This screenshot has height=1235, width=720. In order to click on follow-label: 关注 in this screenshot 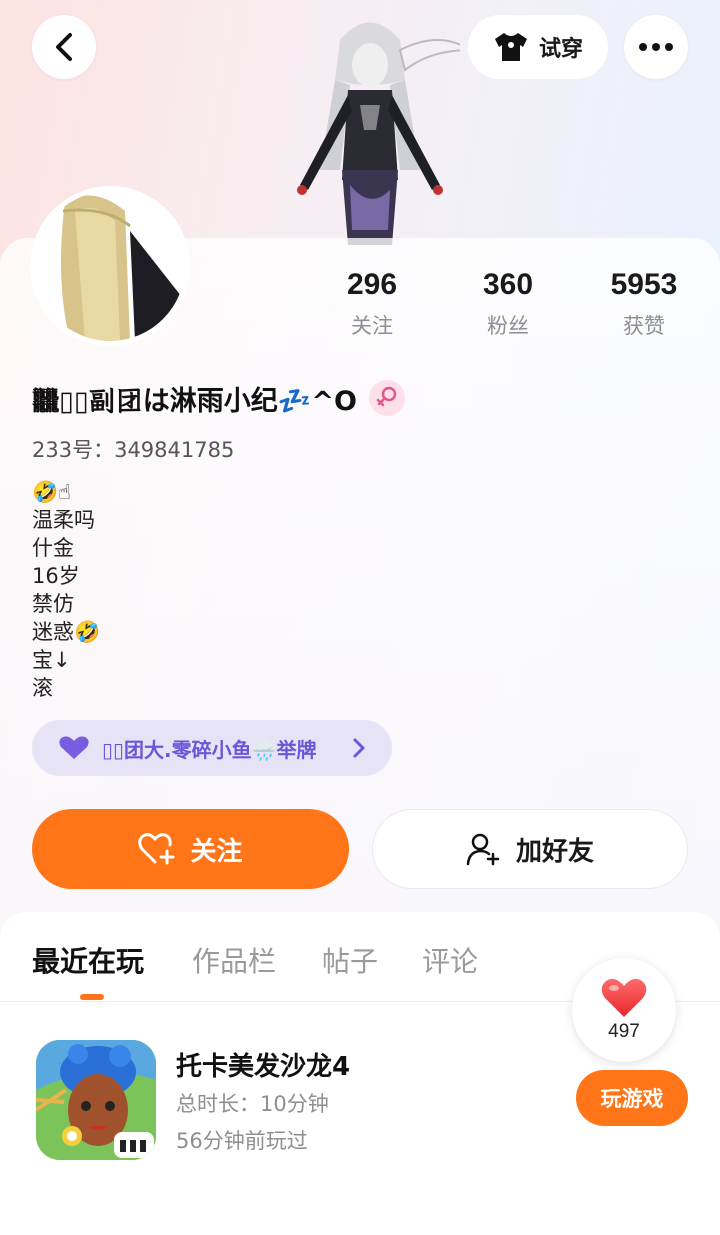, I will do `click(216, 851)`.